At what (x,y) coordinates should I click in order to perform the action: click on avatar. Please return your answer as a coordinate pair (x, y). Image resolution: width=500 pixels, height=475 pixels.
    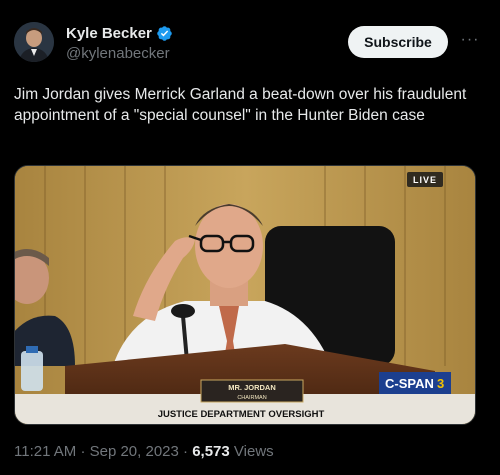
    Looking at the image, I should click on (34, 42).